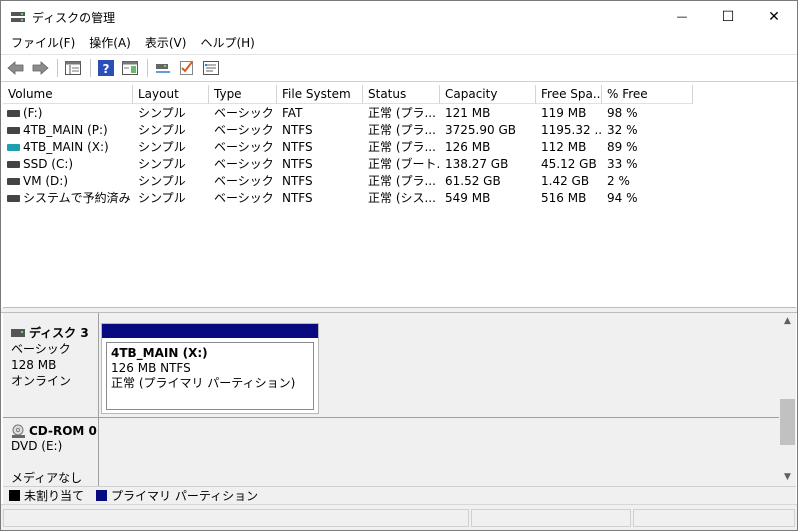 This screenshot has width=798, height=531. I want to click on cdrom-0-drive: DVD (E:), so click(37, 446).